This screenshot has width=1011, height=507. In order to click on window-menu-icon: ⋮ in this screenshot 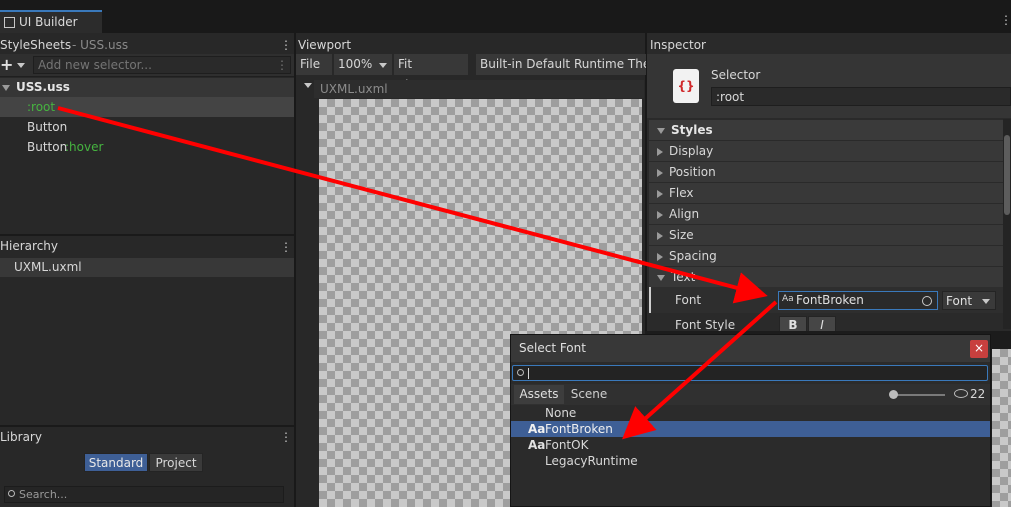, I will do `click(1005, 20)`.